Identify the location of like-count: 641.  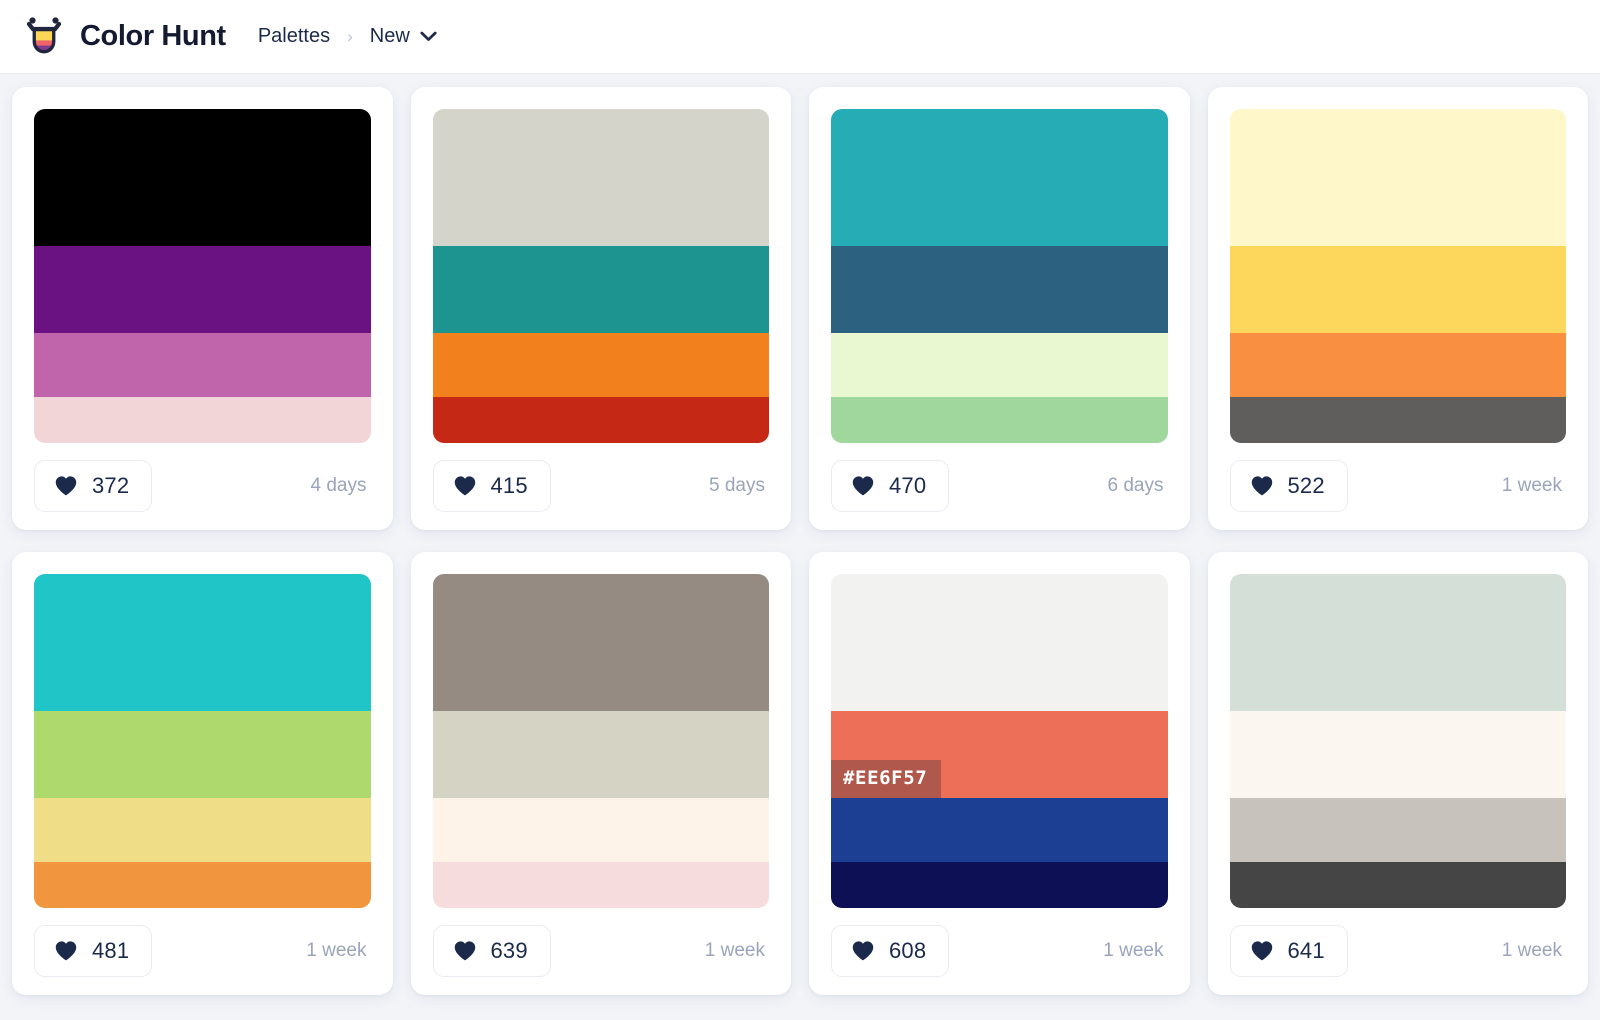
(1306, 950).